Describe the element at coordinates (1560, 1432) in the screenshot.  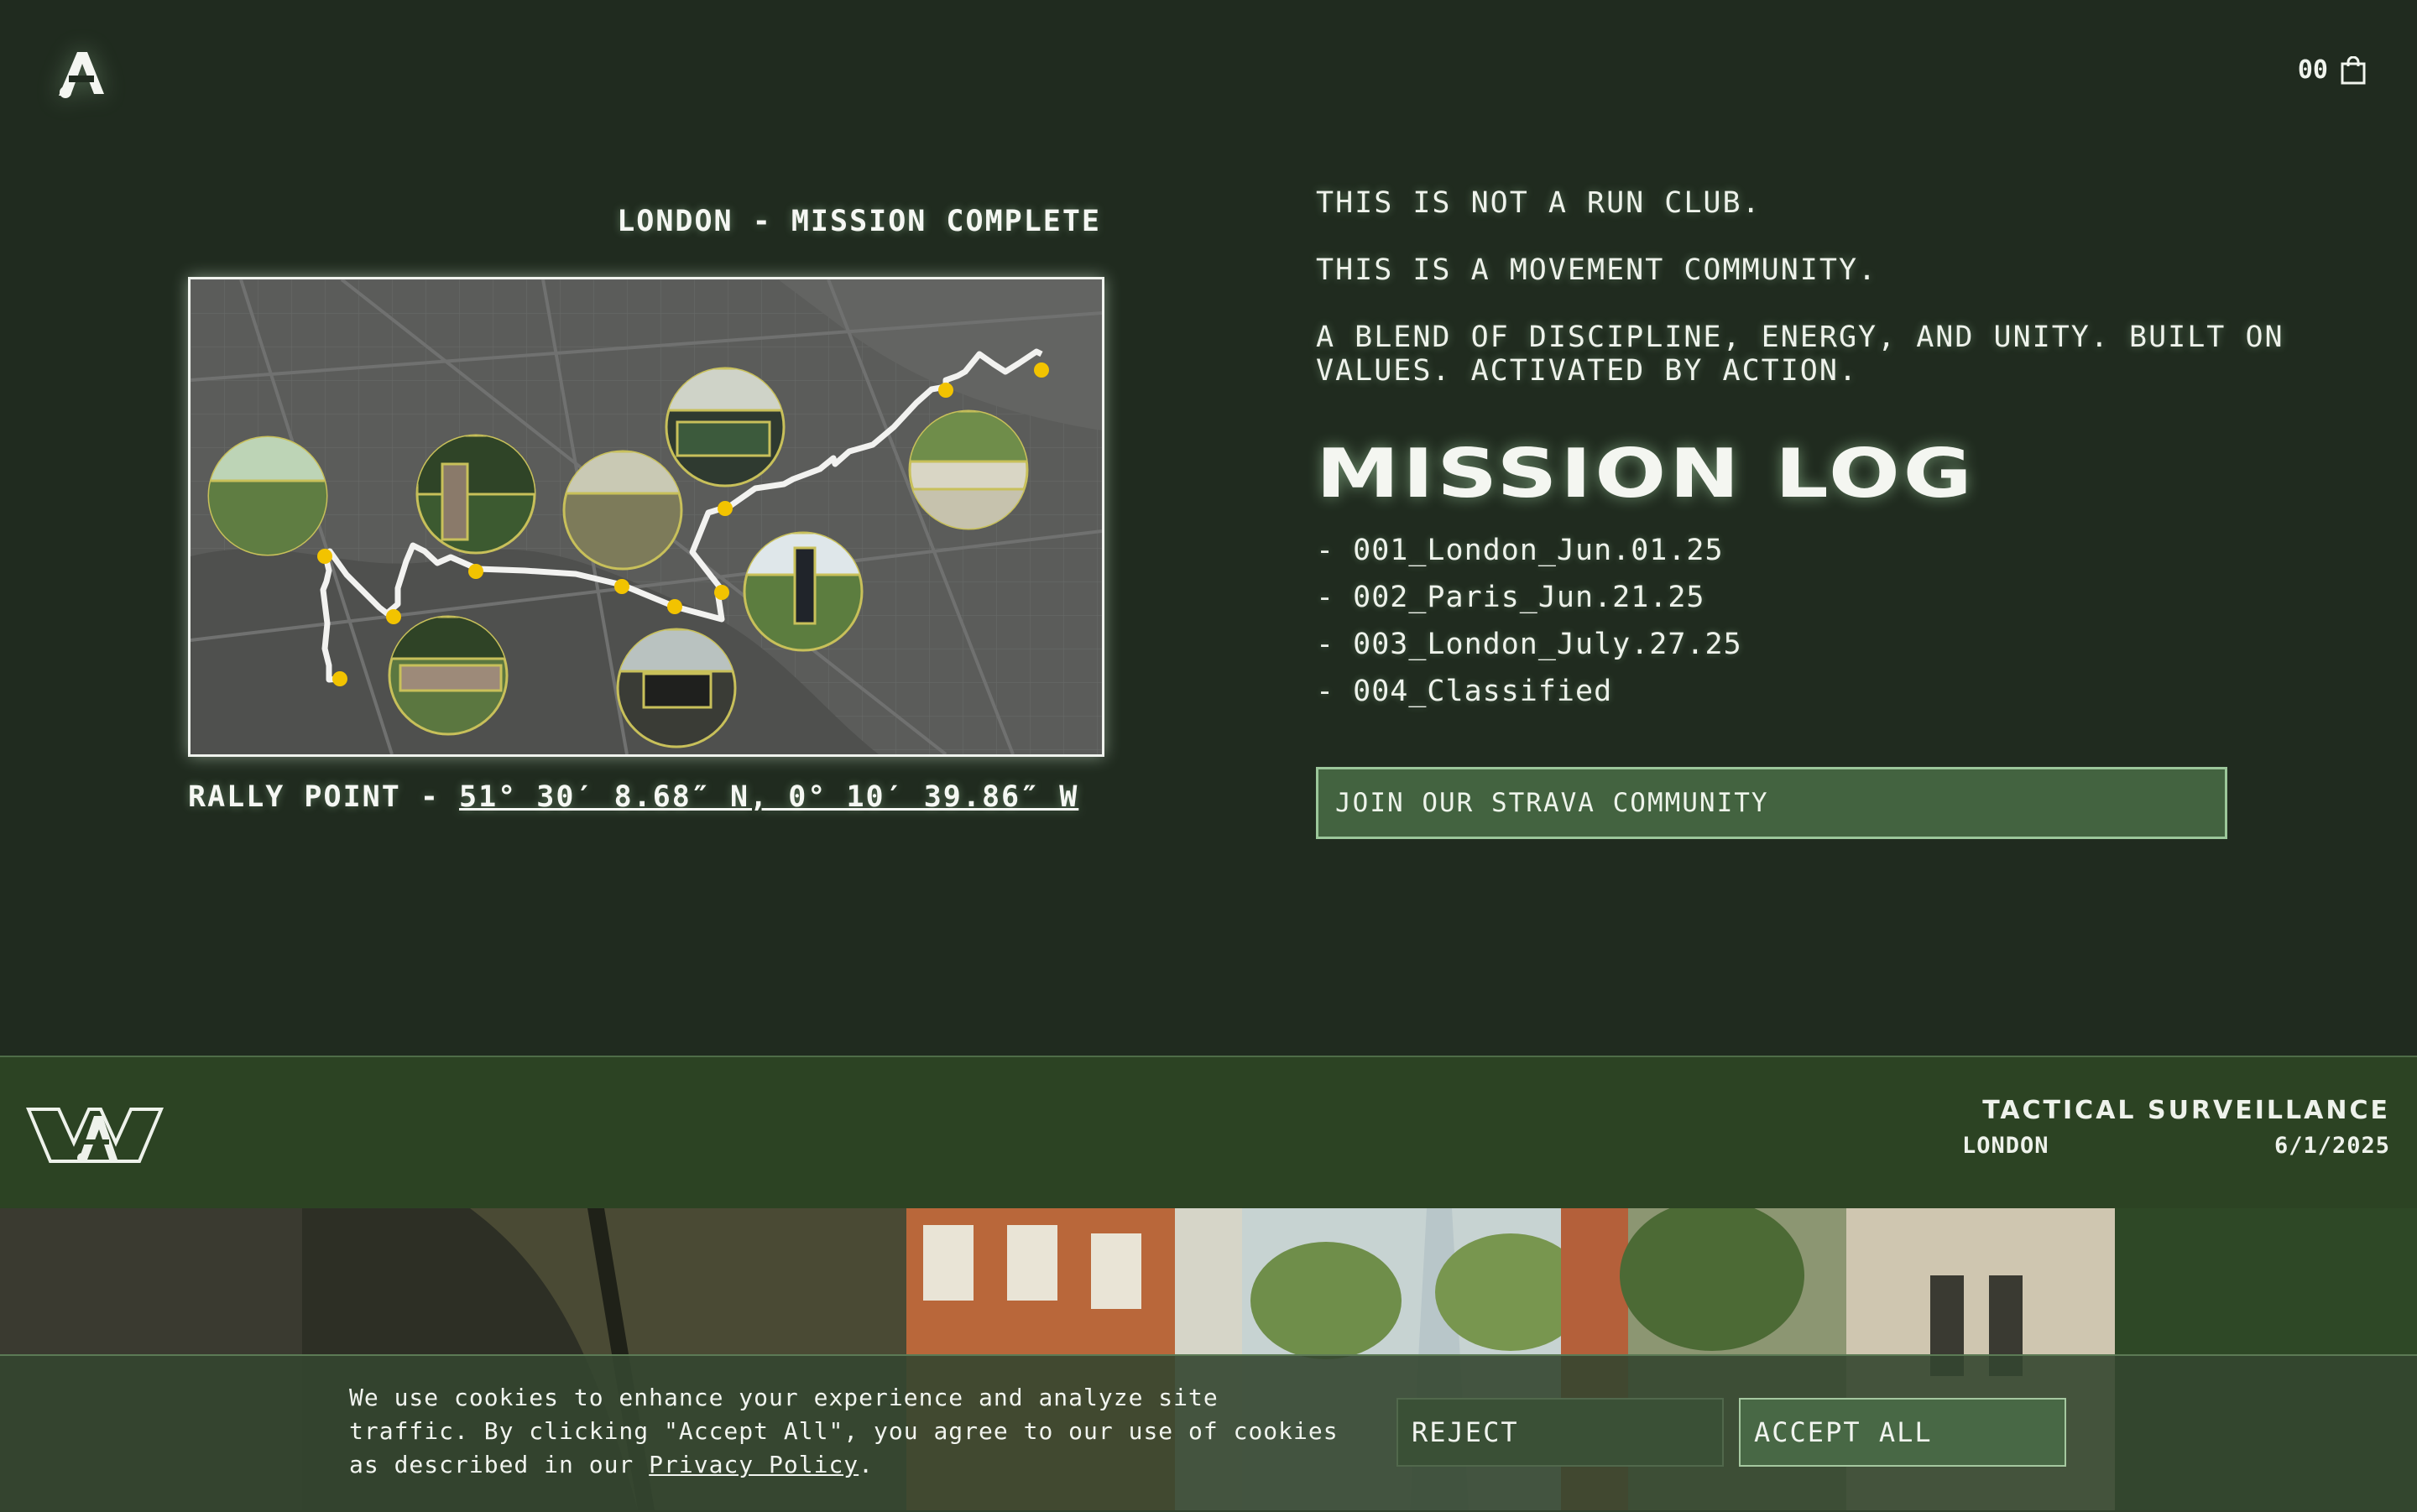
I see `reject-cookies-button: REJECT` at that location.